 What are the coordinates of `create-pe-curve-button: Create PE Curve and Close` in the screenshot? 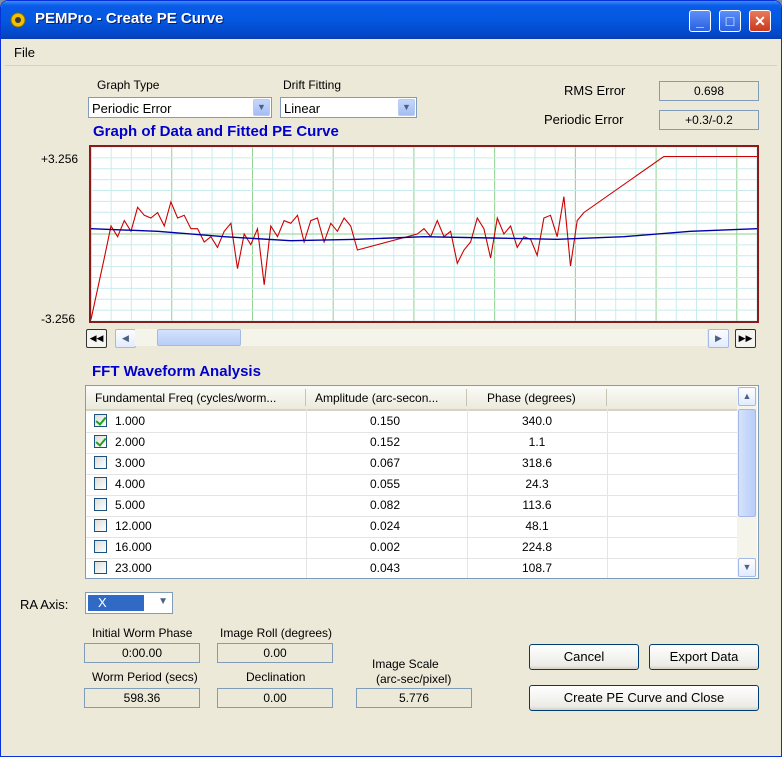 It's located at (644, 698).